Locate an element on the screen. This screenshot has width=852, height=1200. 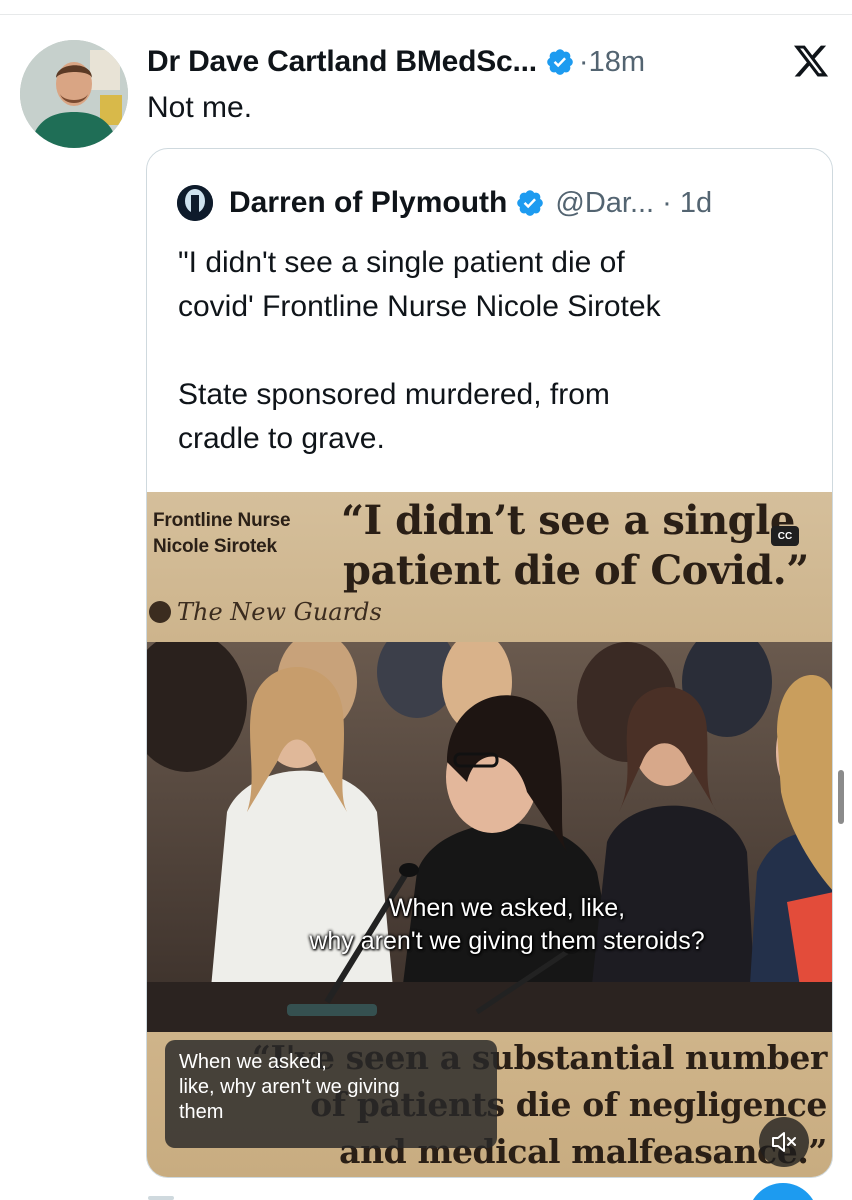
quoted-text-line: cradle to grave. is located at coordinates (281, 438).